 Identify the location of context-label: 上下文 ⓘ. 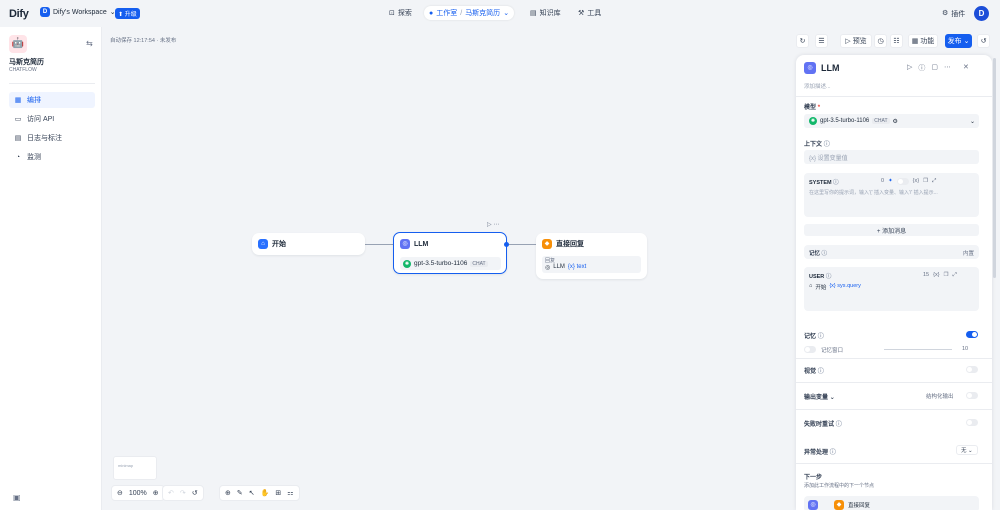
(817, 145).